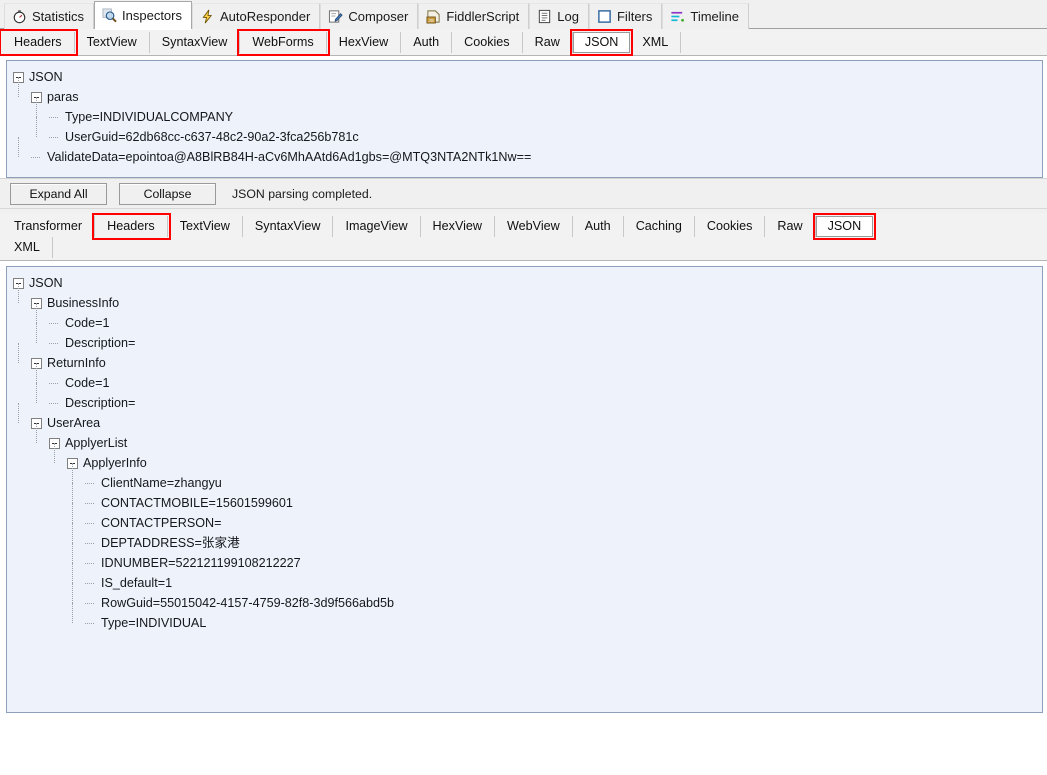 The width and height of the screenshot is (1047, 775). I want to click on timeline-bars-icon, so click(677, 16).